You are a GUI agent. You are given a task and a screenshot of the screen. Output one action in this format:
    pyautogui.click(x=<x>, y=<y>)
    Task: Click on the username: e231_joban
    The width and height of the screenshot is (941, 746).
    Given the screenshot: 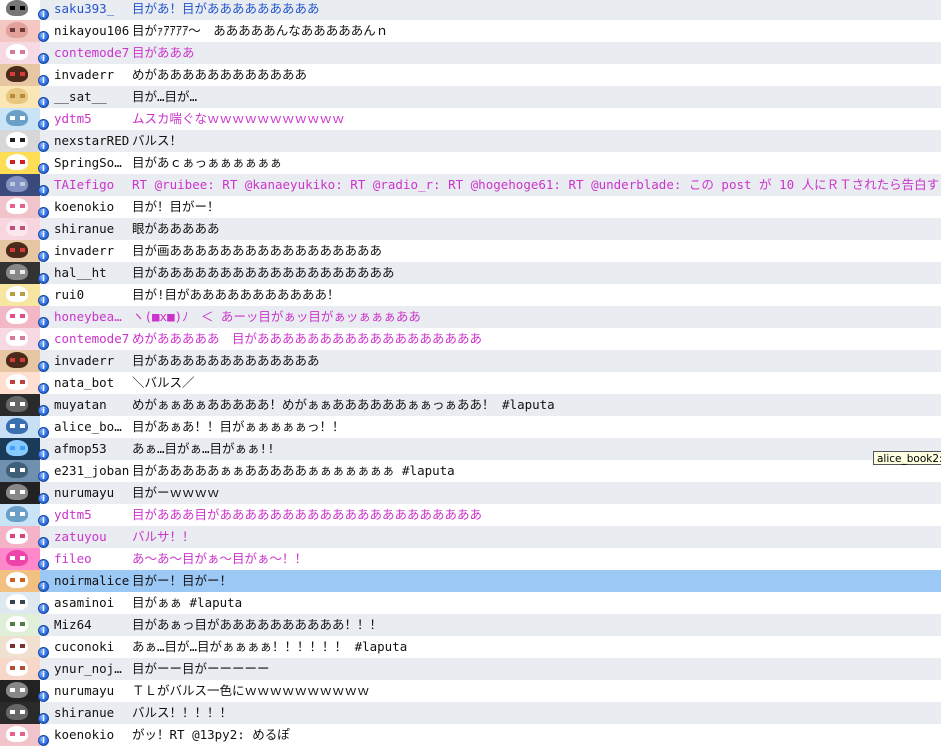 What is the action you would take?
    pyautogui.click(x=90, y=471)
    